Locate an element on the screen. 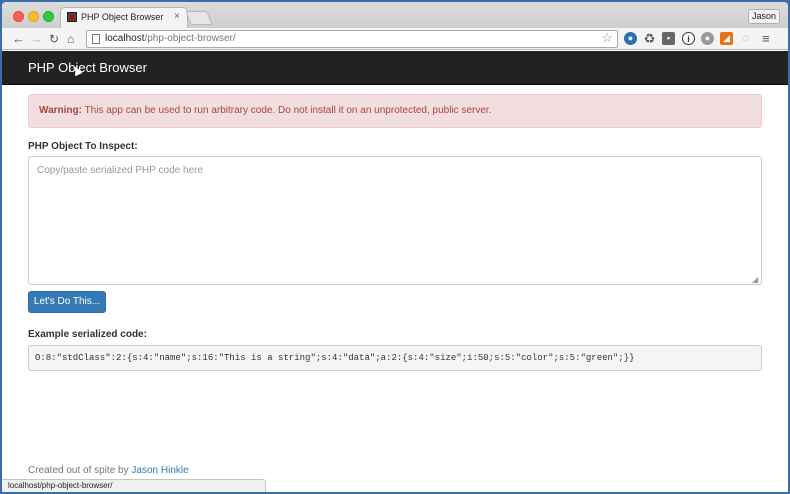  object-input-label: PHP Object To Inspect: is located at coordinates (83, 146).